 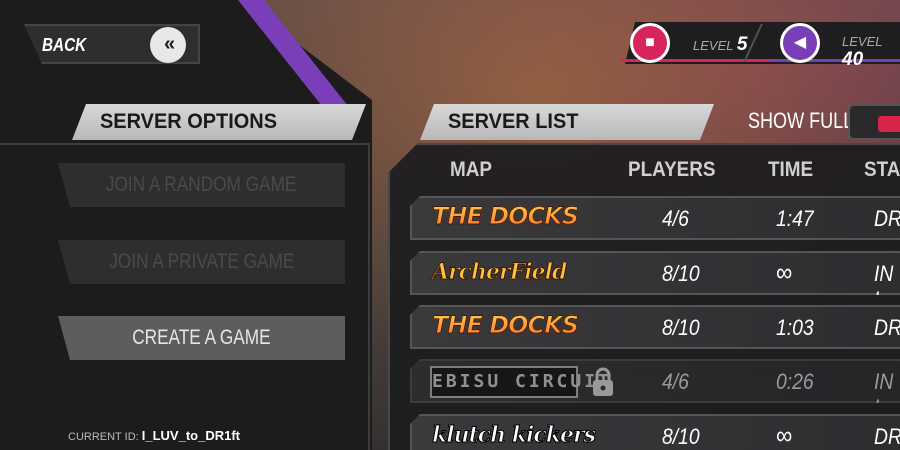 What do you see at coordinates (103, 437) in the screenshot?
I see `current-id-label: CURRENT ID:` at bounding box center [103, 437].